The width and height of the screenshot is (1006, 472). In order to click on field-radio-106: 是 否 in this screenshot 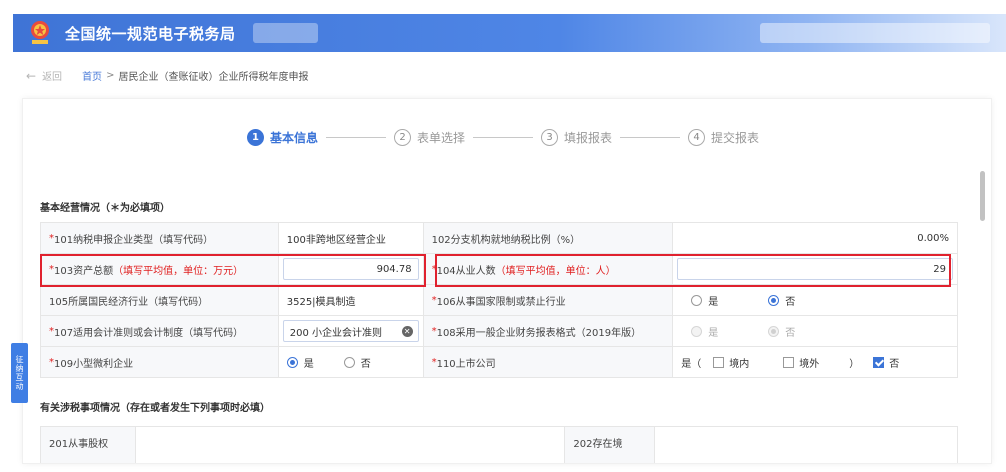, I will do `click(815, 300)`.